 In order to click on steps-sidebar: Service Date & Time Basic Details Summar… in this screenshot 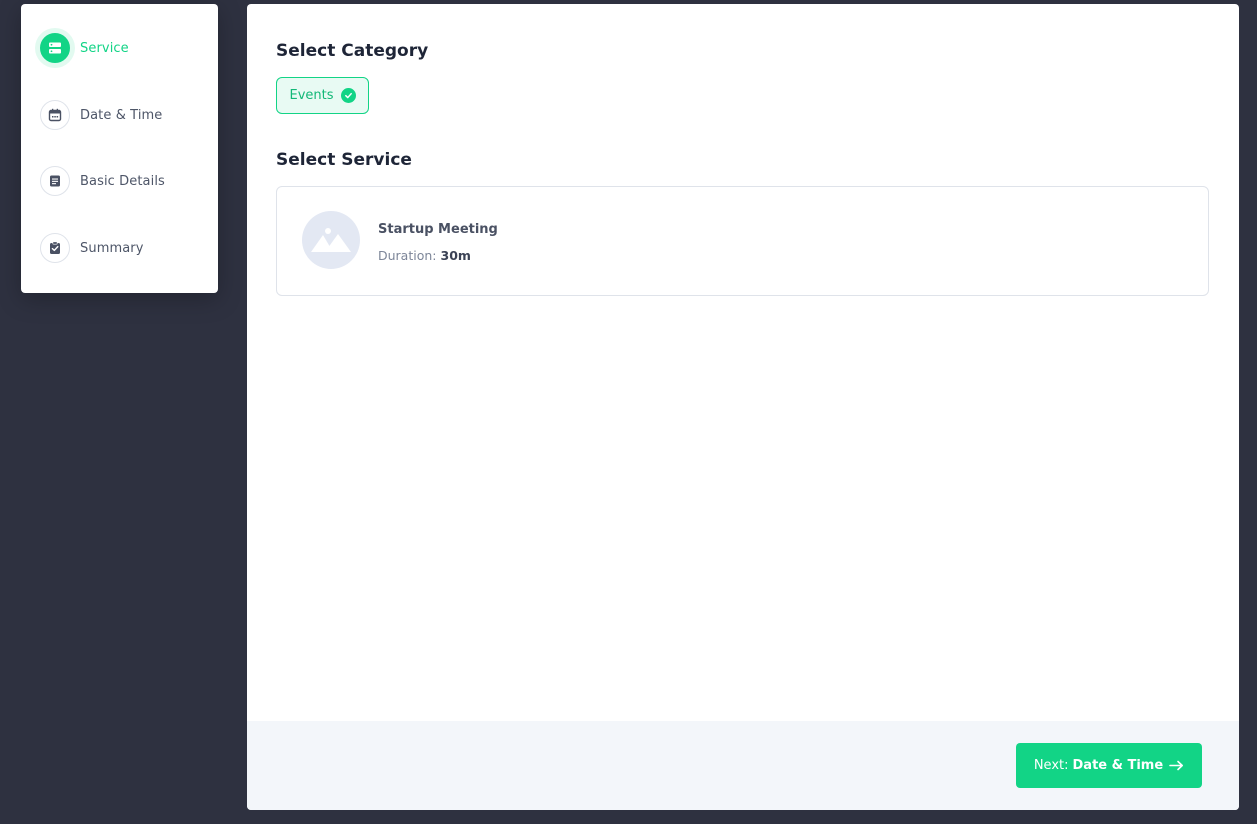, I will do `click(119, 148)`.